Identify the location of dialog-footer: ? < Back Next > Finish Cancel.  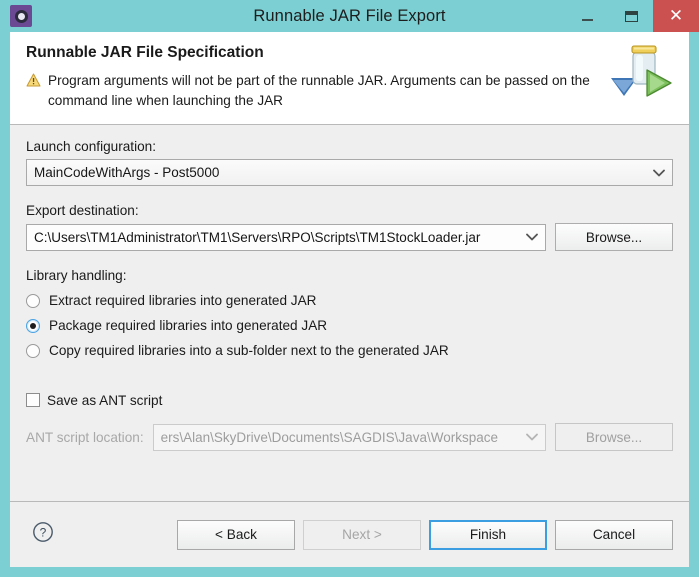
(349, 534).